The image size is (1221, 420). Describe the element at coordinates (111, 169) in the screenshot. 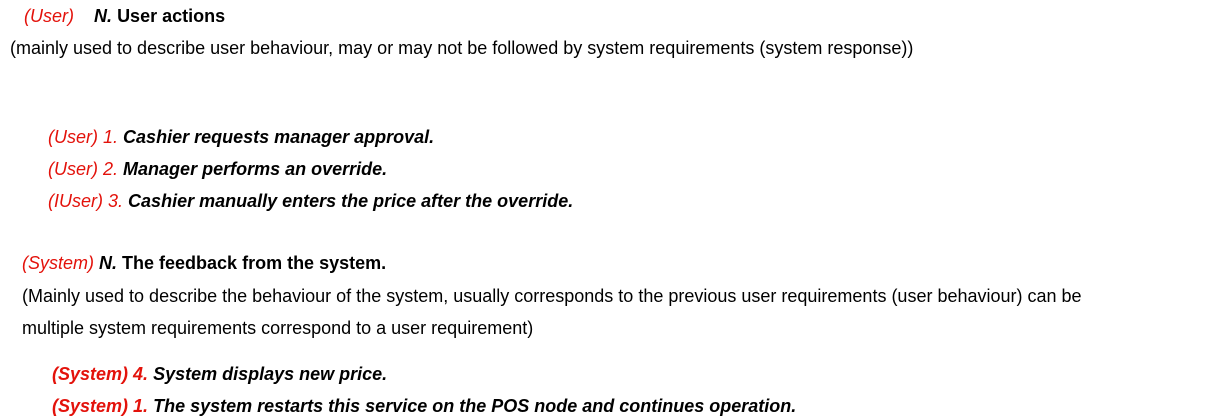

I see `user-item-number: 2.` at that location.